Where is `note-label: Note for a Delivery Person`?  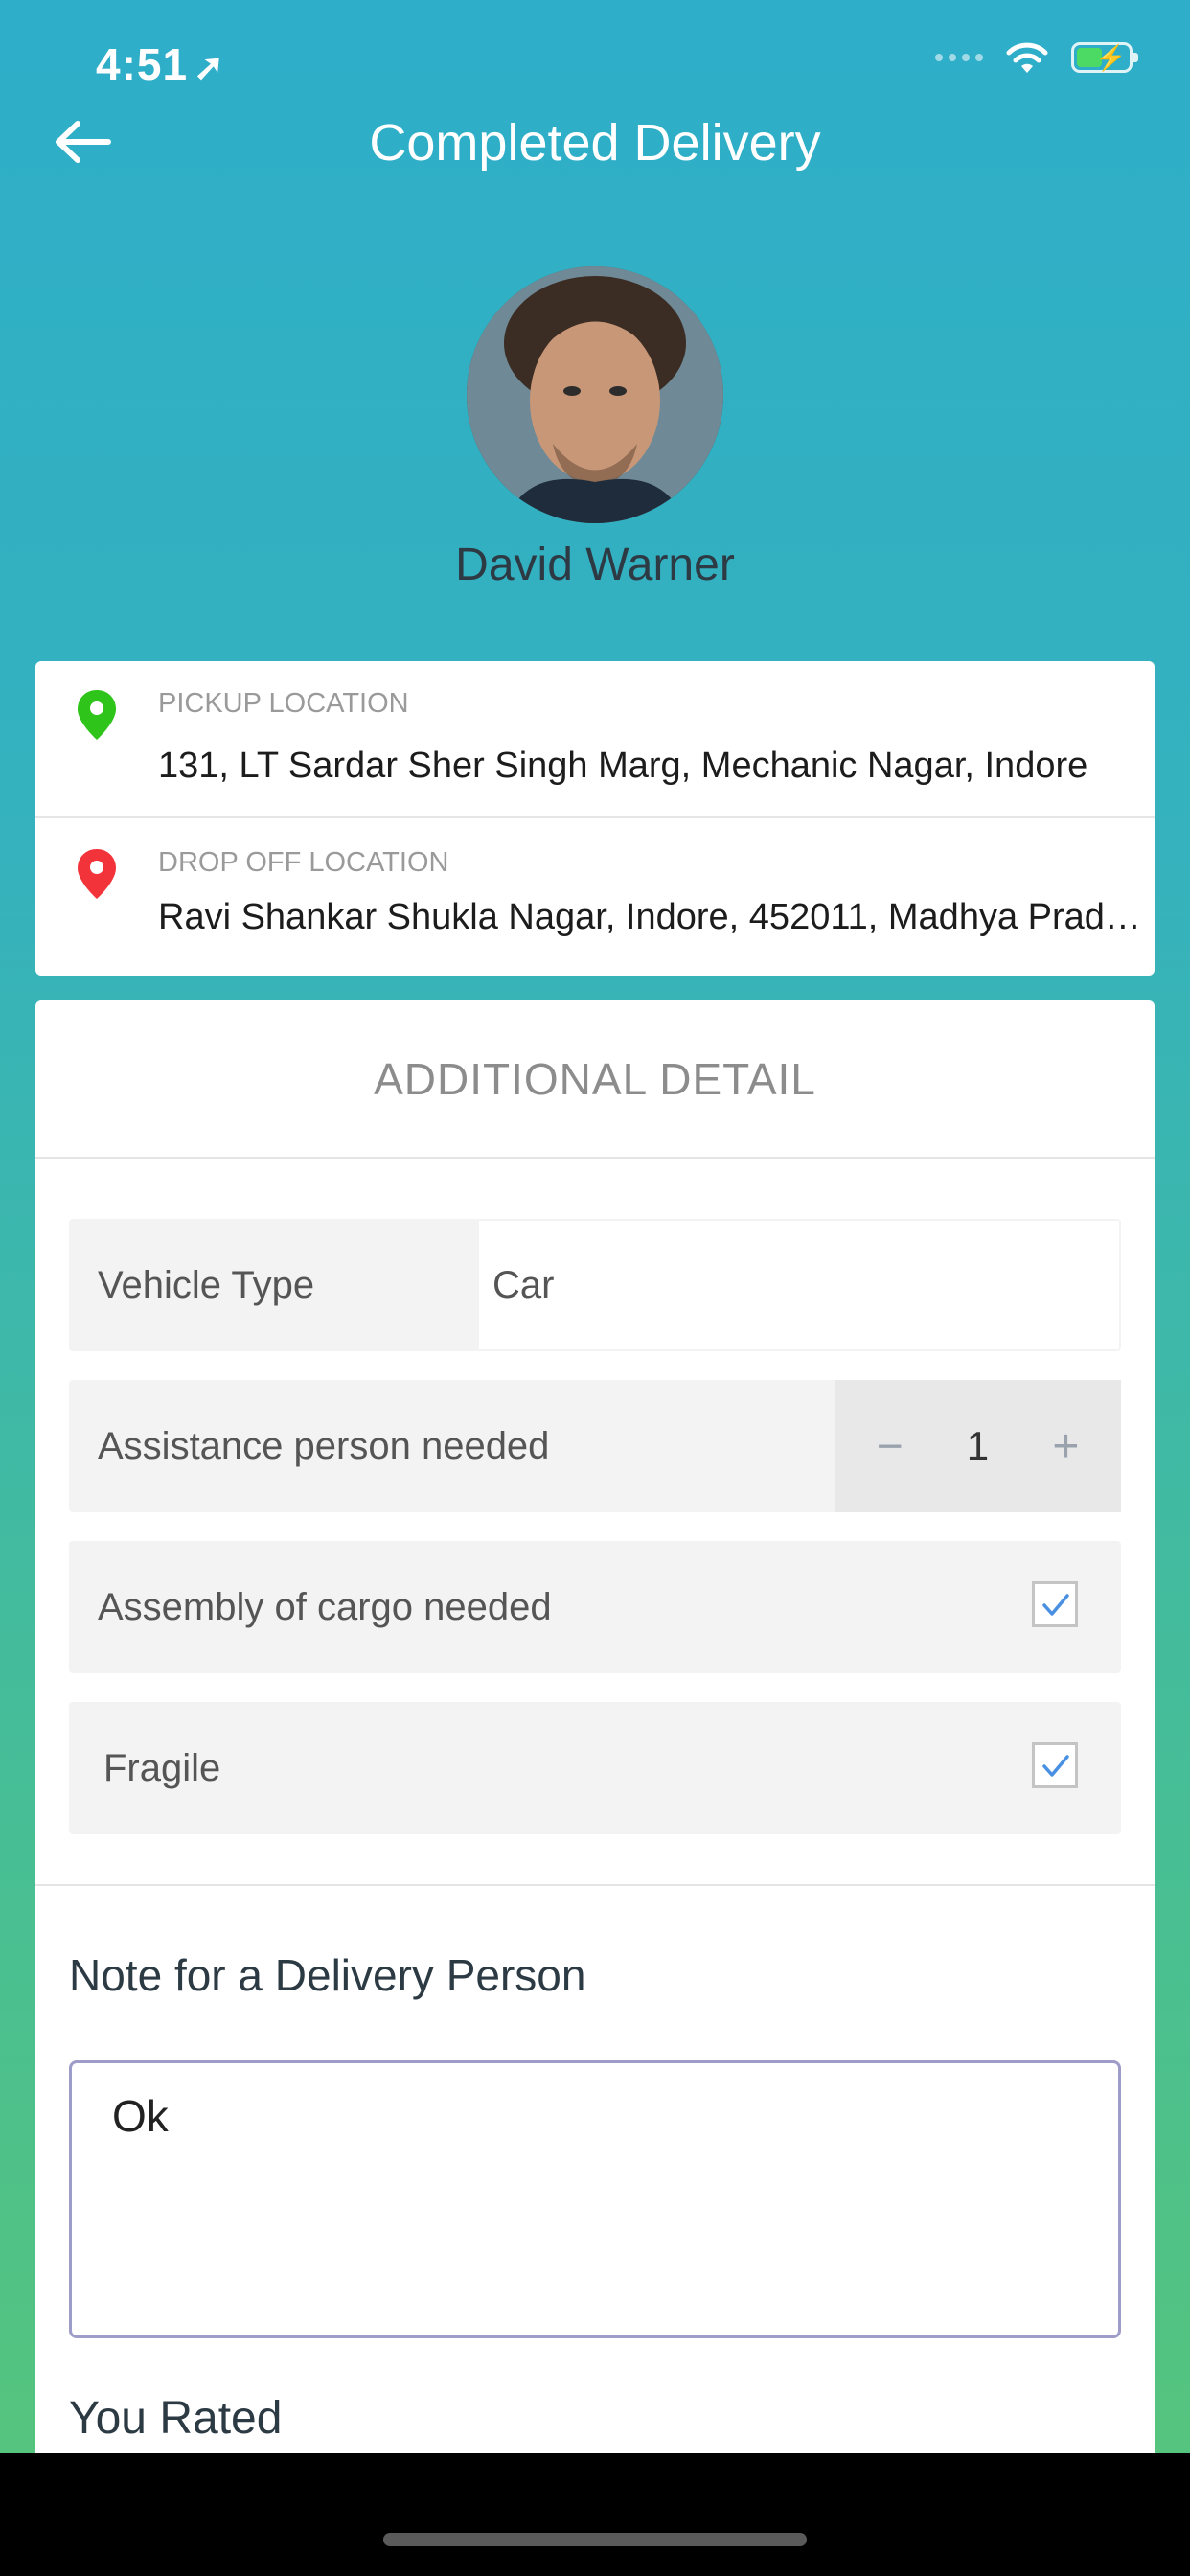
note-label: Note for a Delivery Person is located at coordinates (327, 1975).